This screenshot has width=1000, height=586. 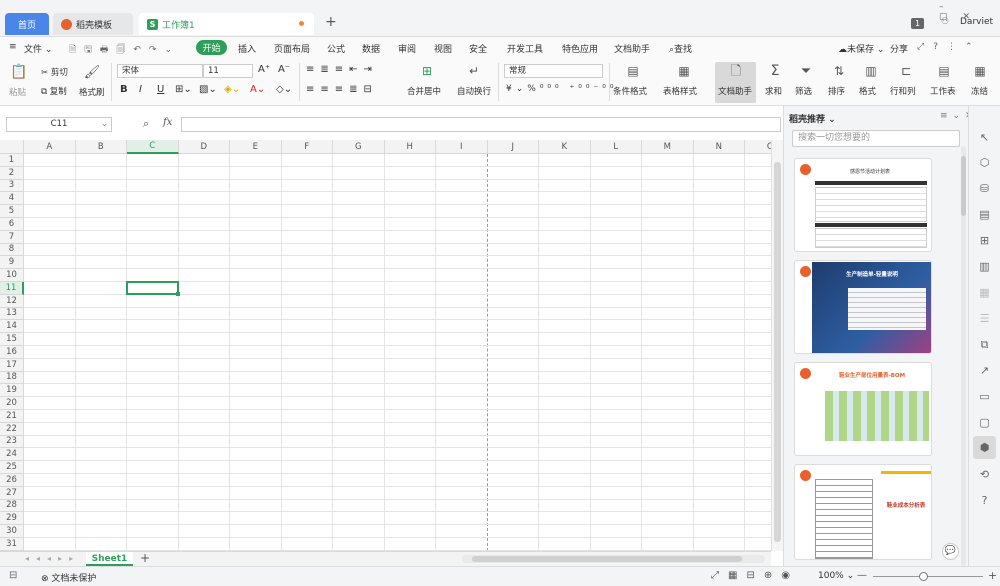 I want to click on column-header: A, so click(x=50, y=147).